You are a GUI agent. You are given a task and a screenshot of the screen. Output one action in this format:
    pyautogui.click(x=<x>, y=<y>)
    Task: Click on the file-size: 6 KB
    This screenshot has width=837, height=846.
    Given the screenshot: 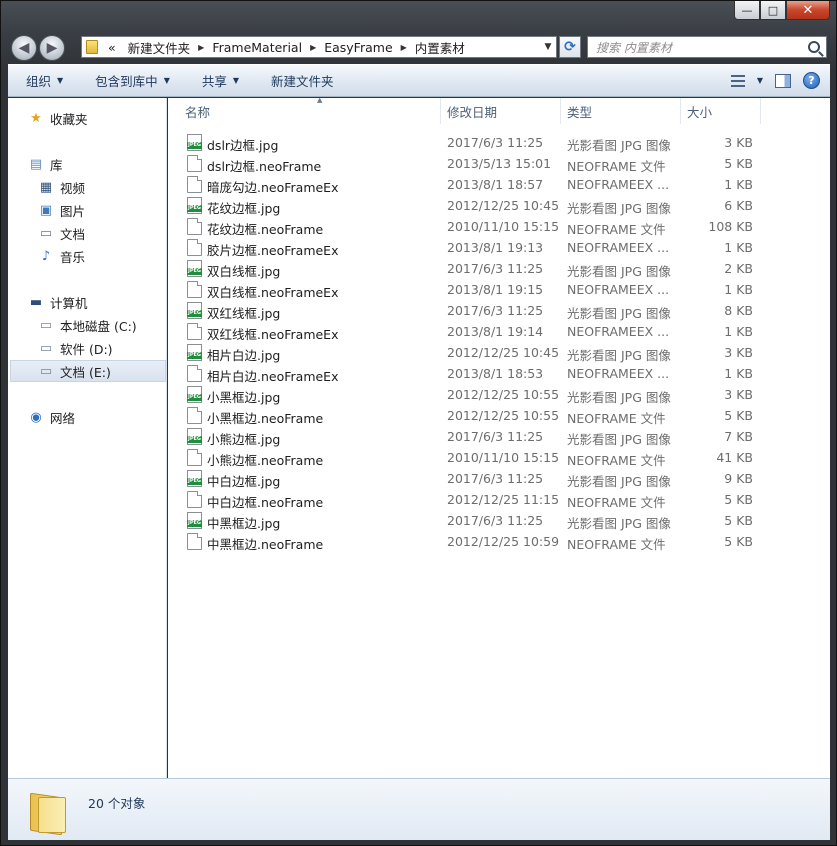 What is the action you would take?
    pyautogui.click(x=738, y=205)
    